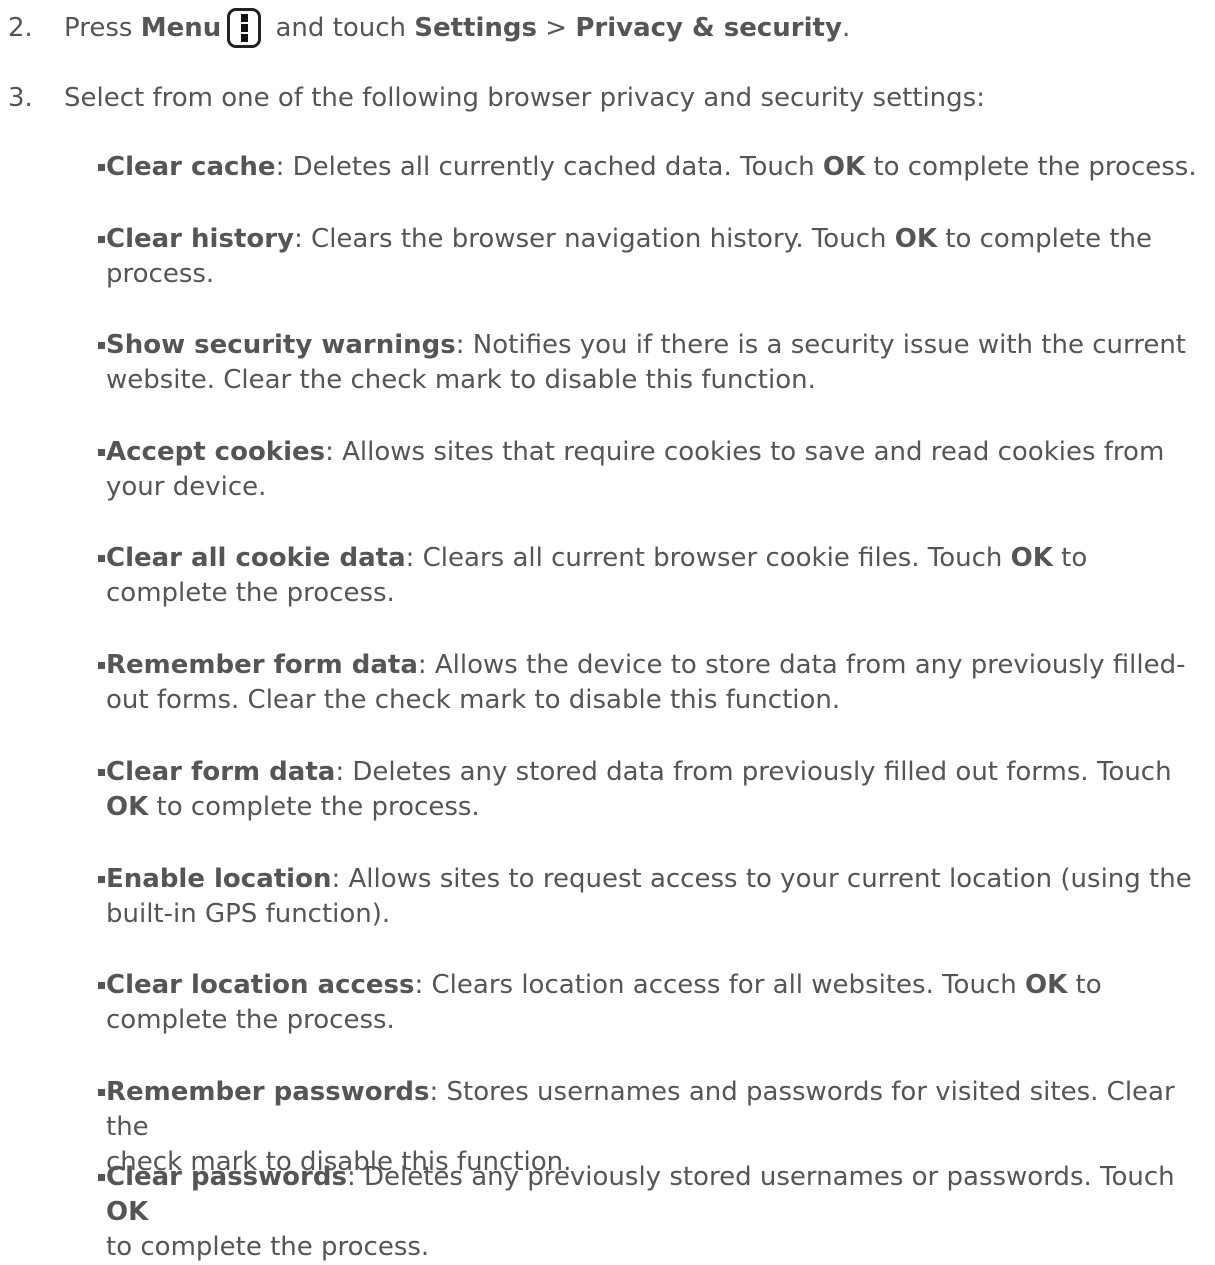  I want to click on step-text: ., so click(846, 28).